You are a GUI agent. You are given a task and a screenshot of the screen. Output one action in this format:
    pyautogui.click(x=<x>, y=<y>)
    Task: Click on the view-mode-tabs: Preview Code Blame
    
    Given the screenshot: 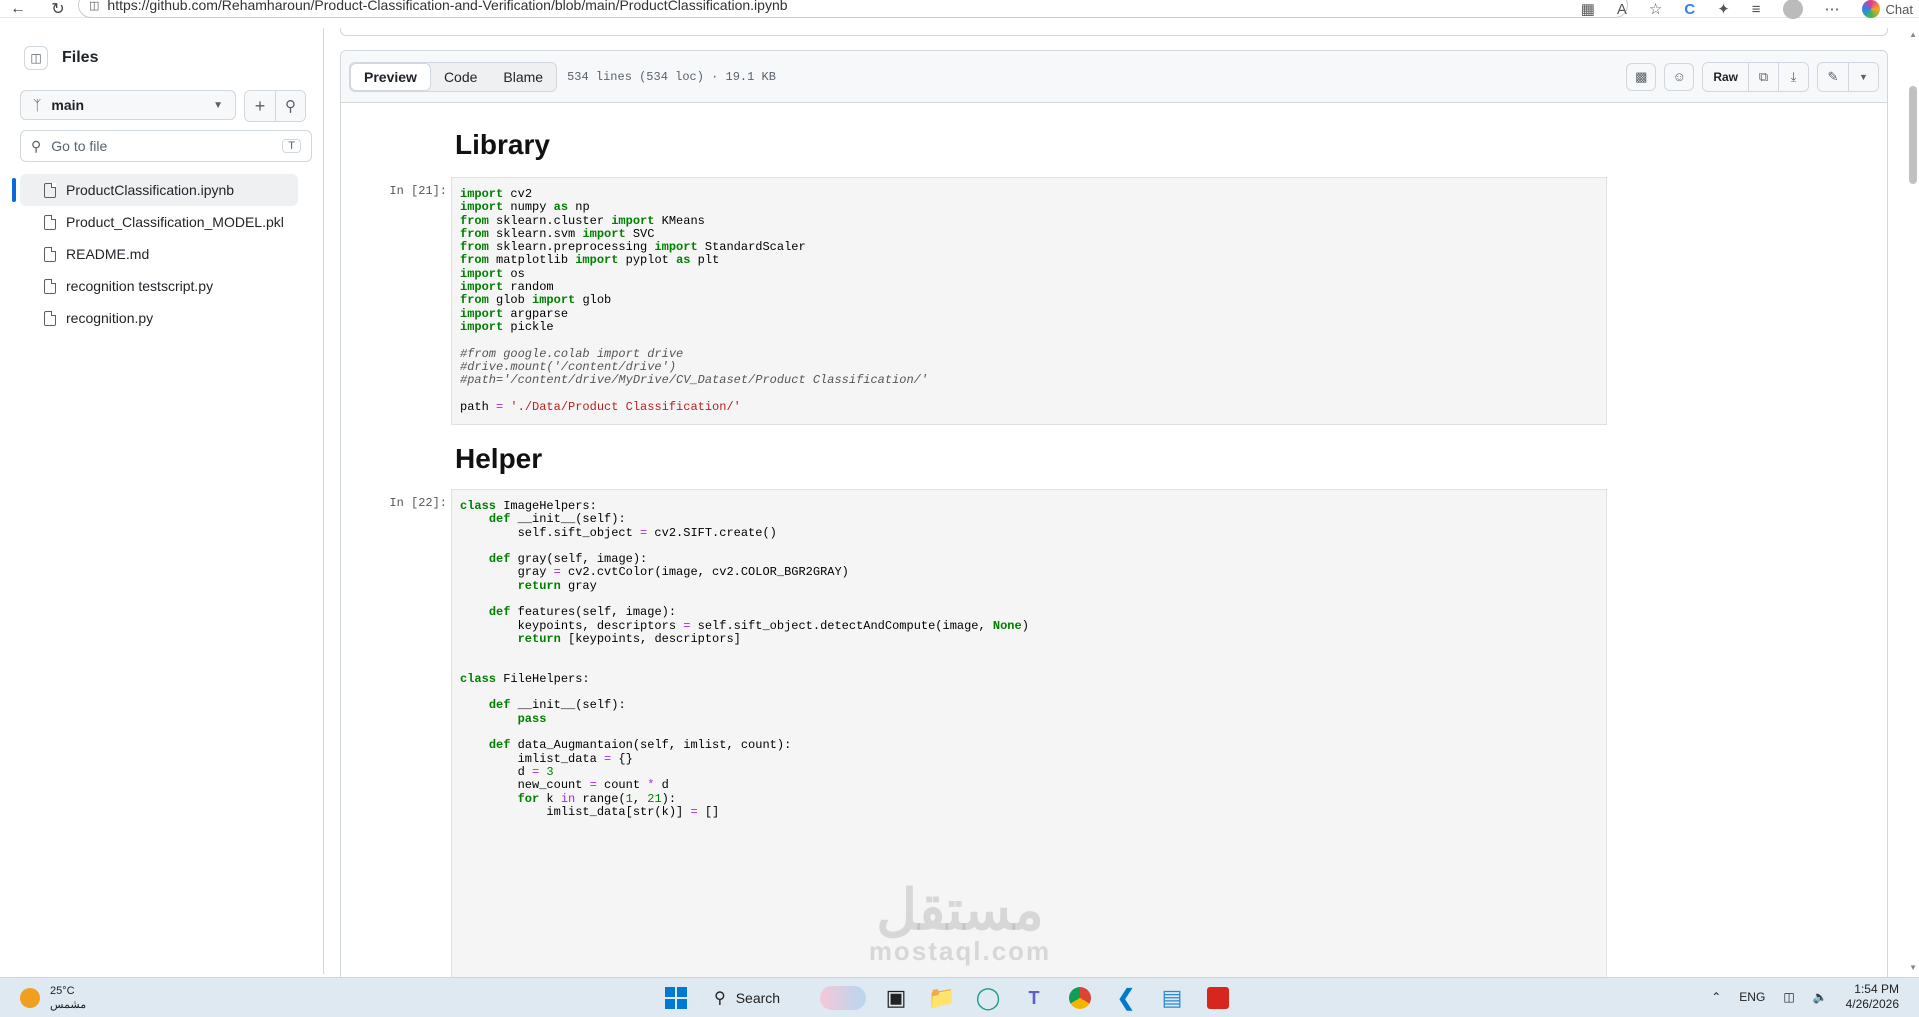 What is the action you would take?
    pyautogui.click(x=453, y=76)
    